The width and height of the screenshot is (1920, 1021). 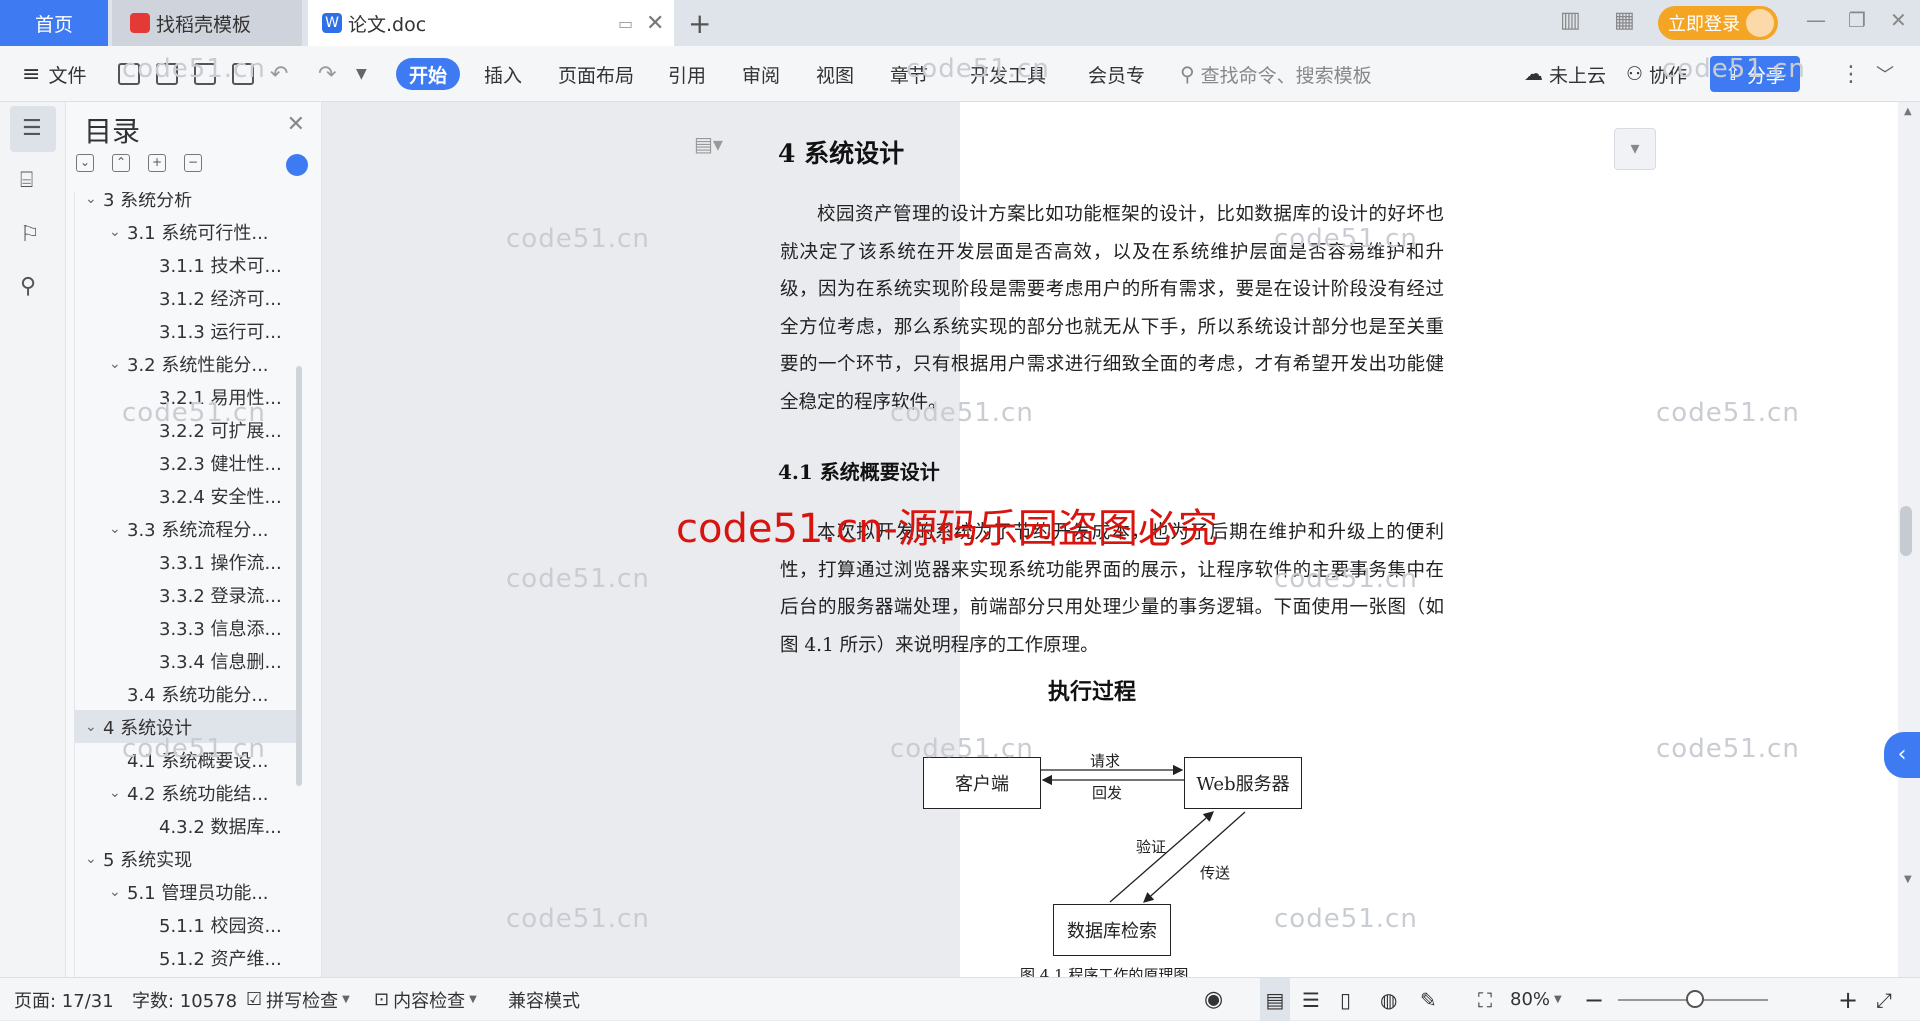 I want to click on fit-page-icon: ⛶, so click(x=1485, y=999).